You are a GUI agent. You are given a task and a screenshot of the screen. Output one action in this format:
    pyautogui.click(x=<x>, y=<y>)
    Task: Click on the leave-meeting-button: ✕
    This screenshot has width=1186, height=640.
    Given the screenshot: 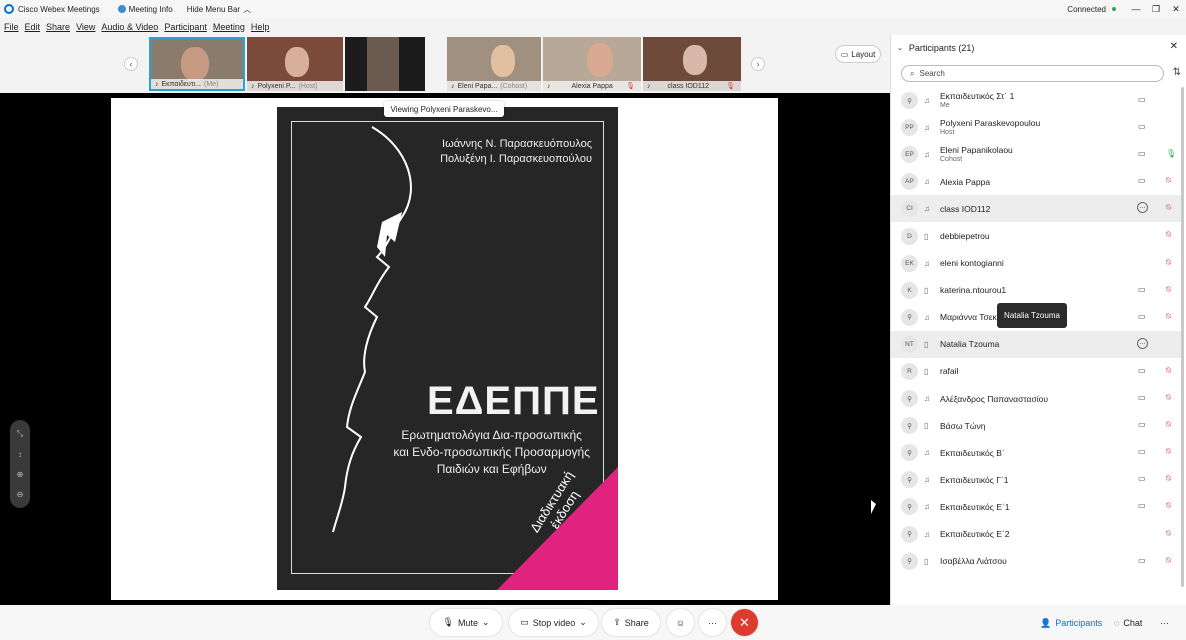 What is the action you would take?
    pyautogui.click(x=744, y=622)
    